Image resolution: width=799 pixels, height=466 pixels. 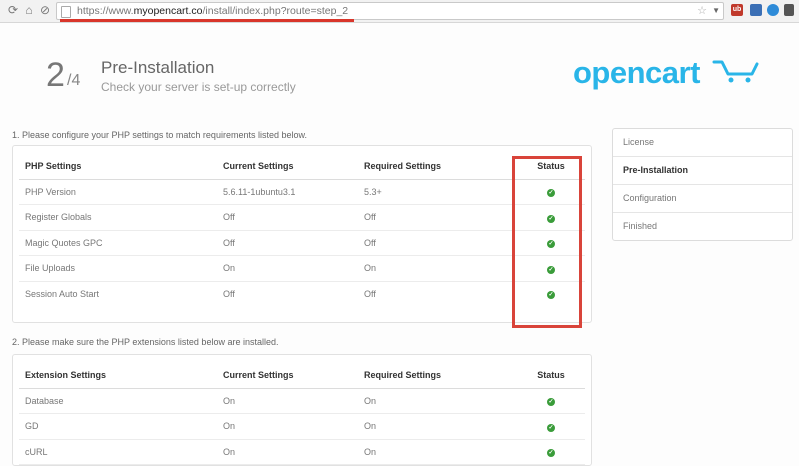 I want to click on table-row: Magic Quotes GPC Off Off ✓, so click(x=302, y=243).